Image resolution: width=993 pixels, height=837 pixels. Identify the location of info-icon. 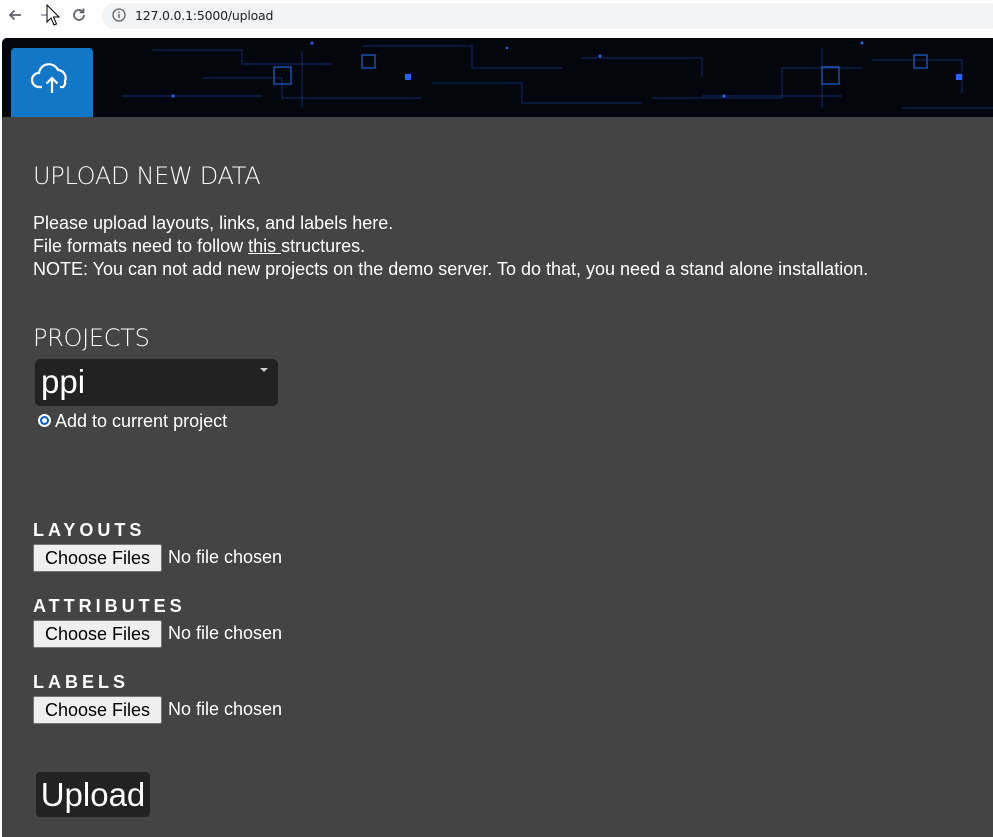
(119, 17).